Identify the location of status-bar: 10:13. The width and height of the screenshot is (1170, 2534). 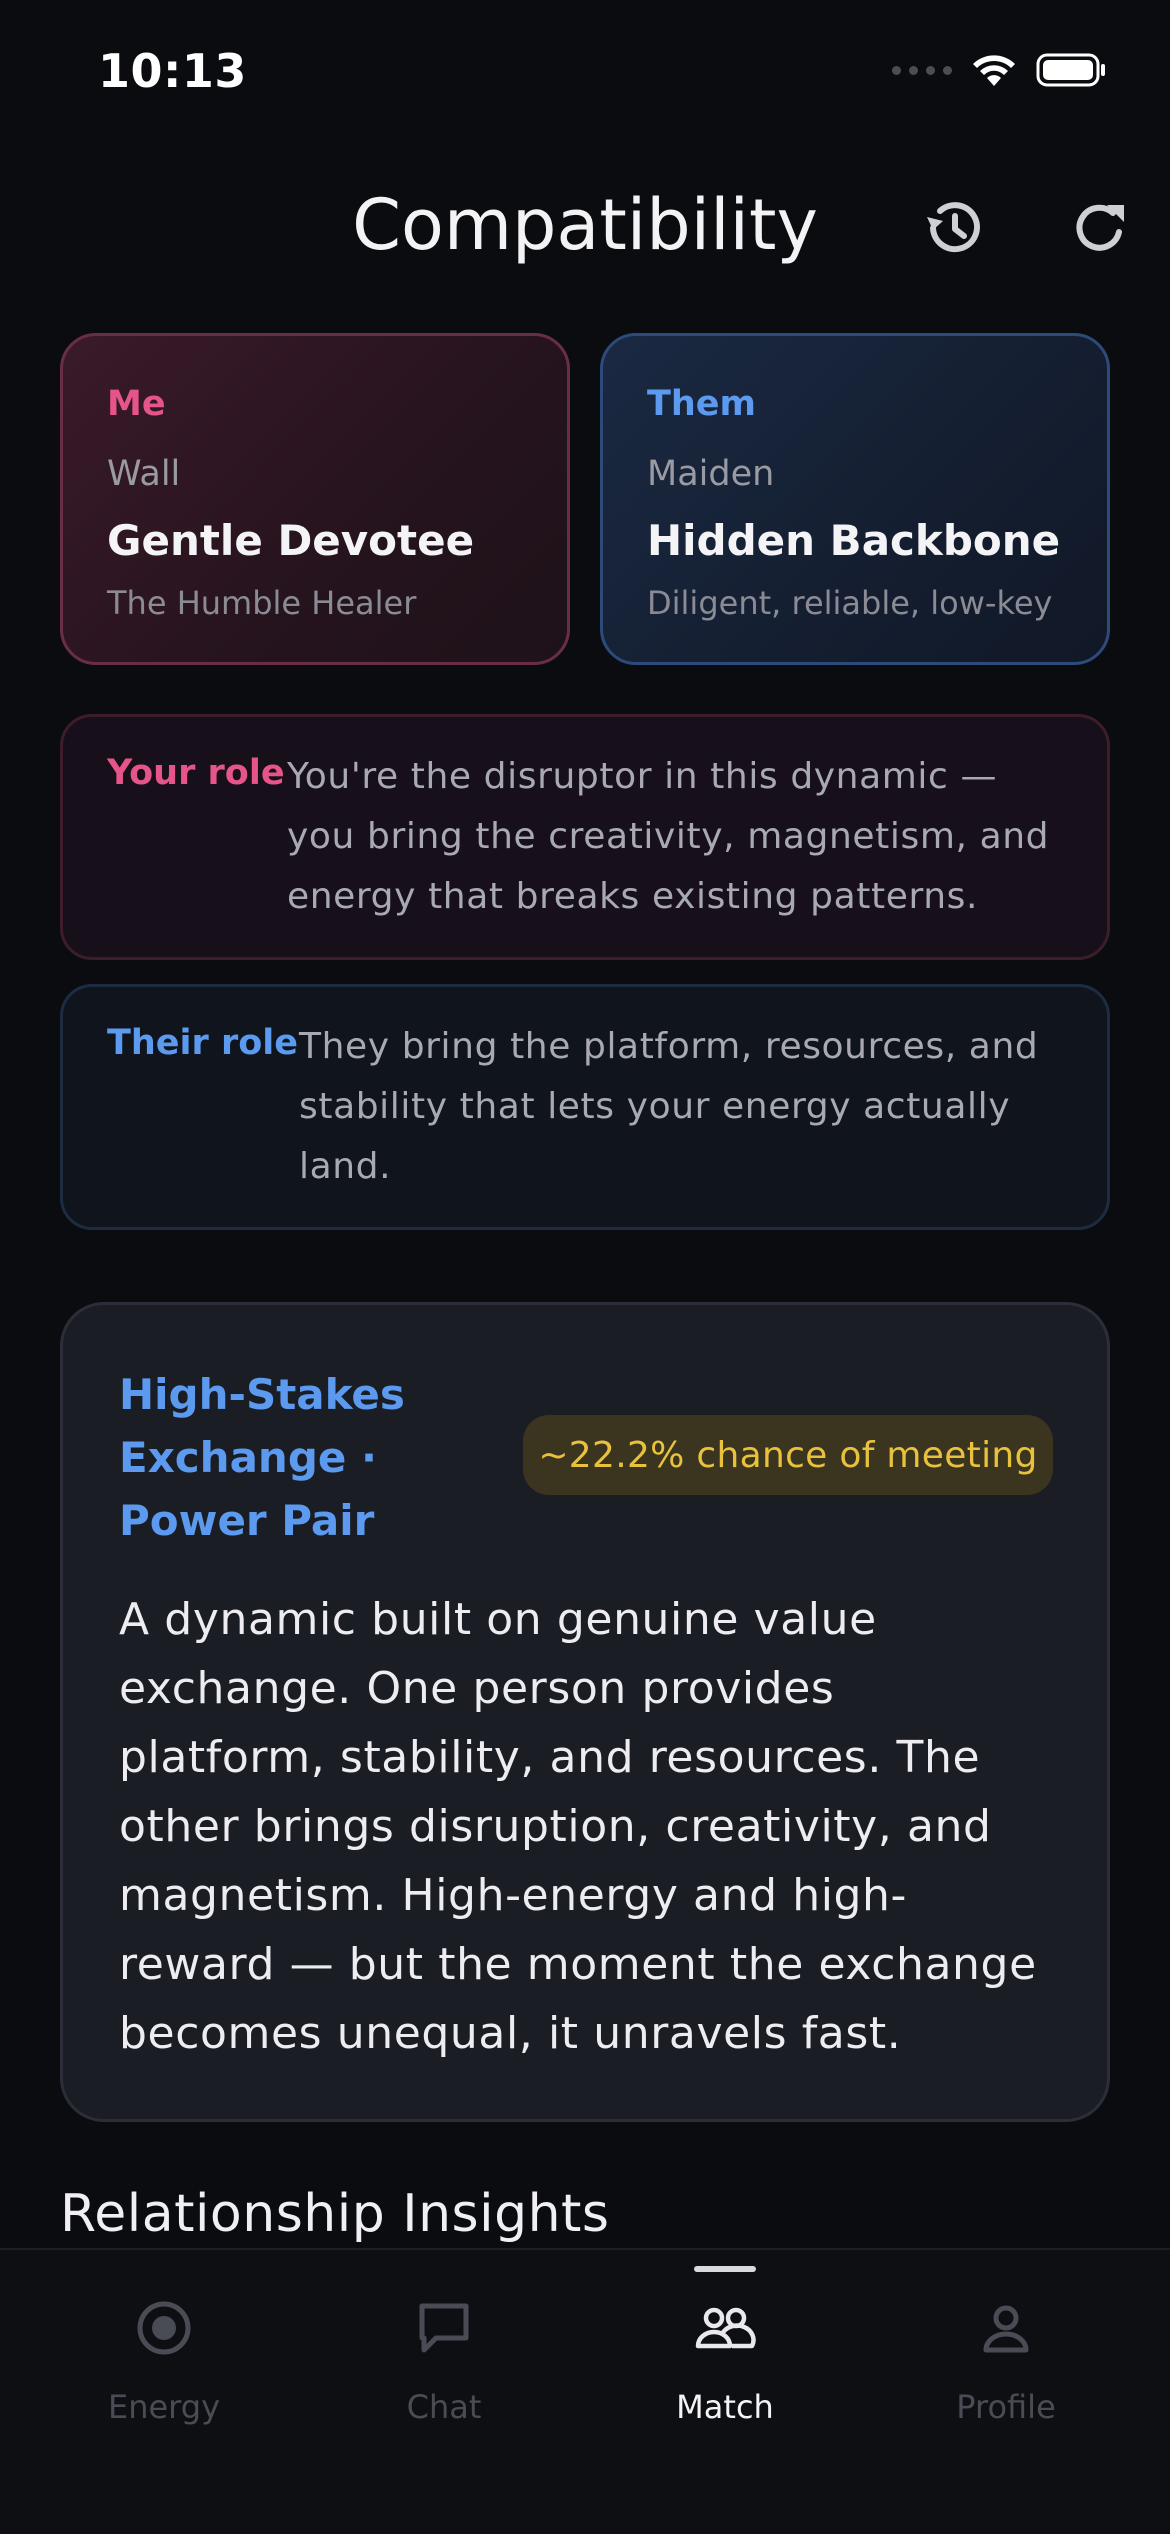
(585, 75).